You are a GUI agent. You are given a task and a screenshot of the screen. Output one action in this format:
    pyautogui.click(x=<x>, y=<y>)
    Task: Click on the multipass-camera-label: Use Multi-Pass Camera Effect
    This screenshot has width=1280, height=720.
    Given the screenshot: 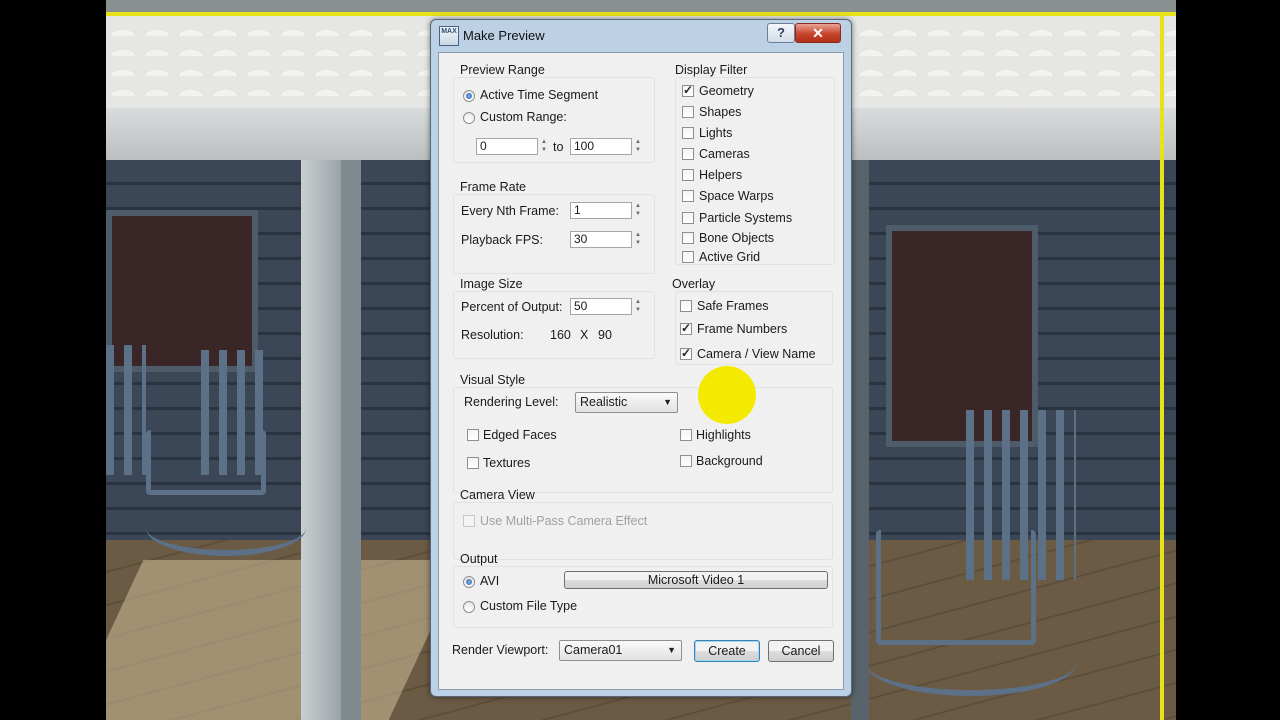 What is the action you would take?
    pyautogui.click(x=564, y=521)
    